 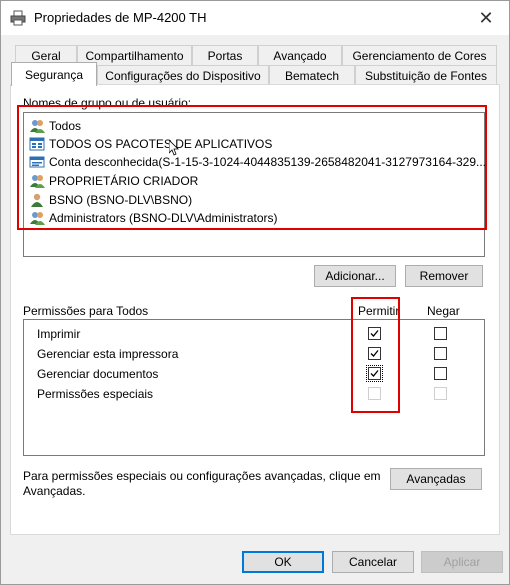 I want to click on ok-button: OK, so click(x=283, y=562).